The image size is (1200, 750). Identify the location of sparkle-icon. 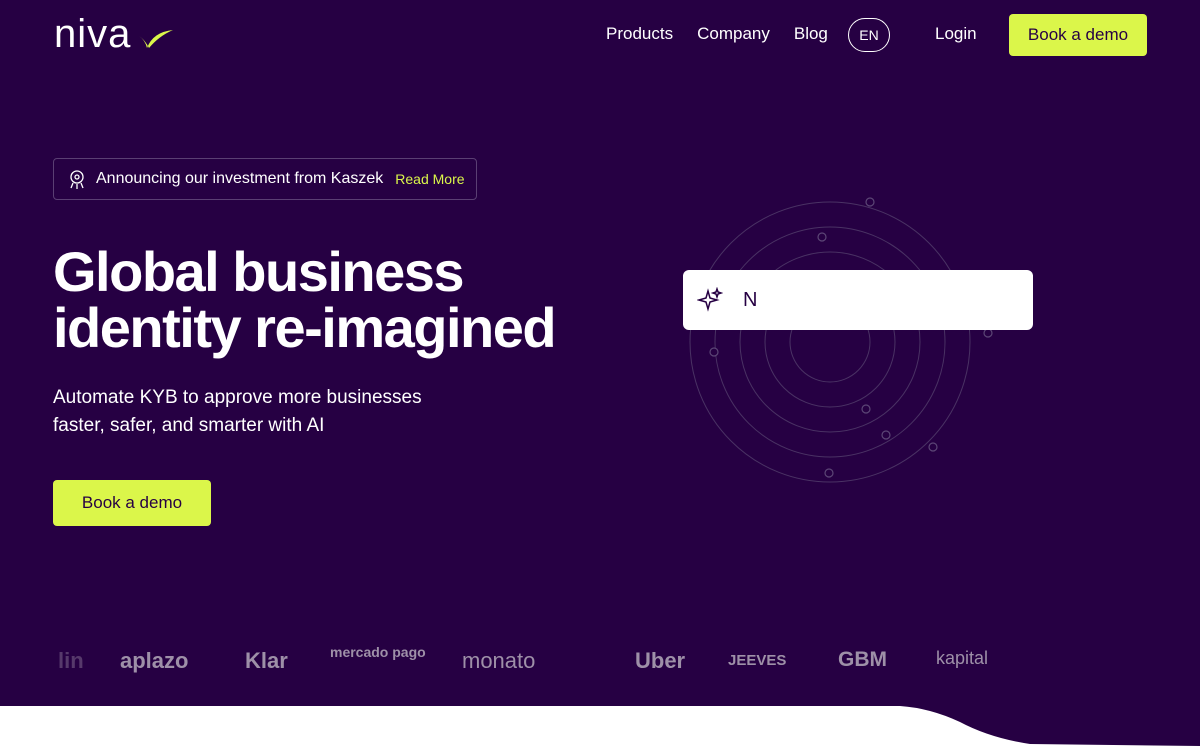
(710, 299).